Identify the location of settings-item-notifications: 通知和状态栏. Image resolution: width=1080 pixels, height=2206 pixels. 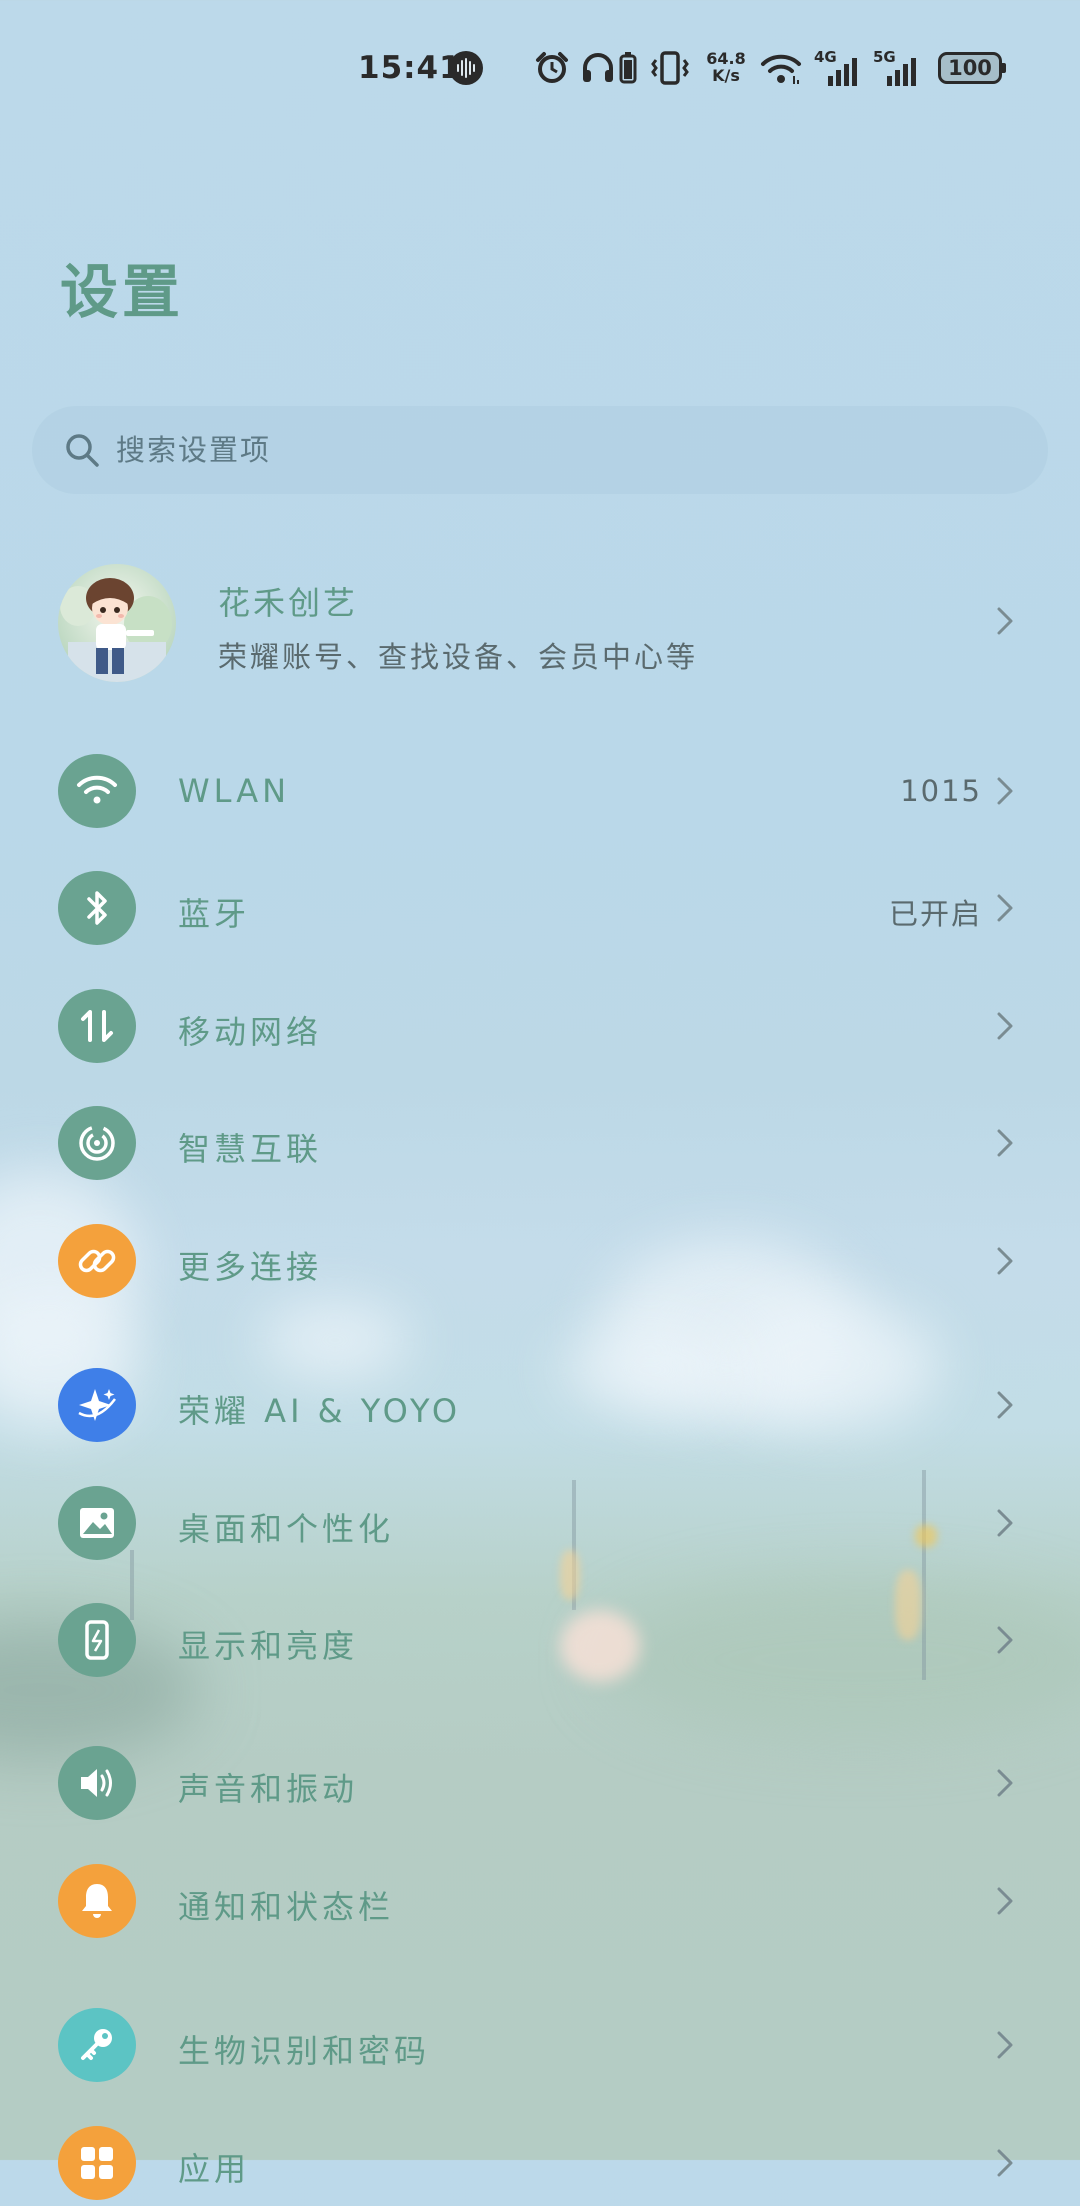
(540, 1904).